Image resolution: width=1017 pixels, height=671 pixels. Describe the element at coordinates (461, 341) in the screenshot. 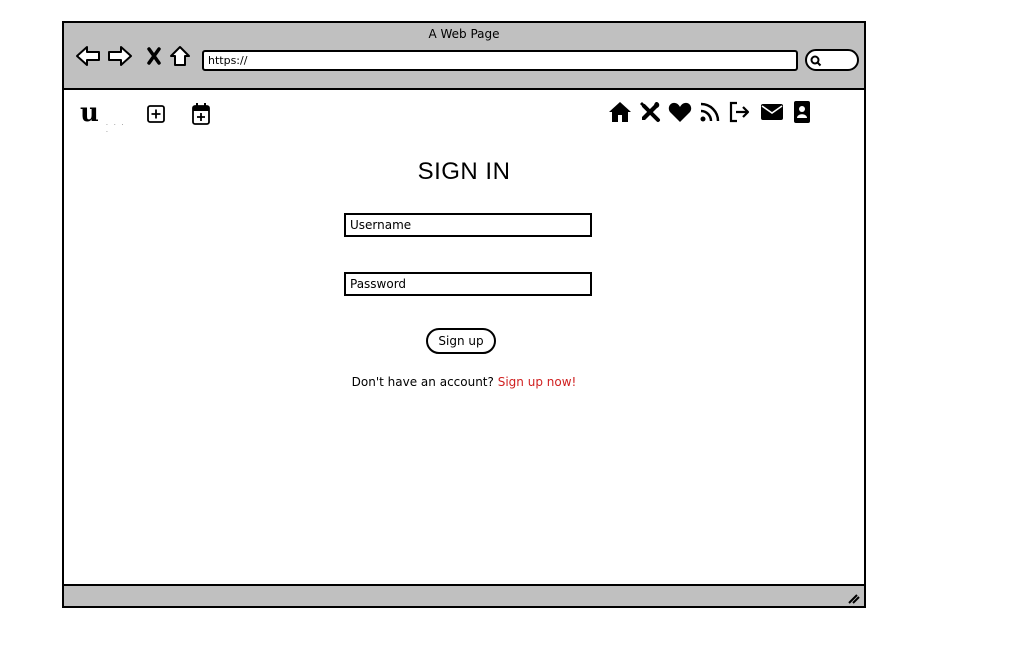

I see `sign-up-button: Sign up` at that location.